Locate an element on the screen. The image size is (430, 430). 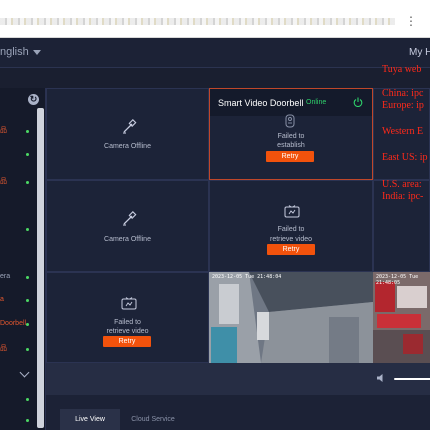
sidebar-item: a is located at coordinates (14, 300).